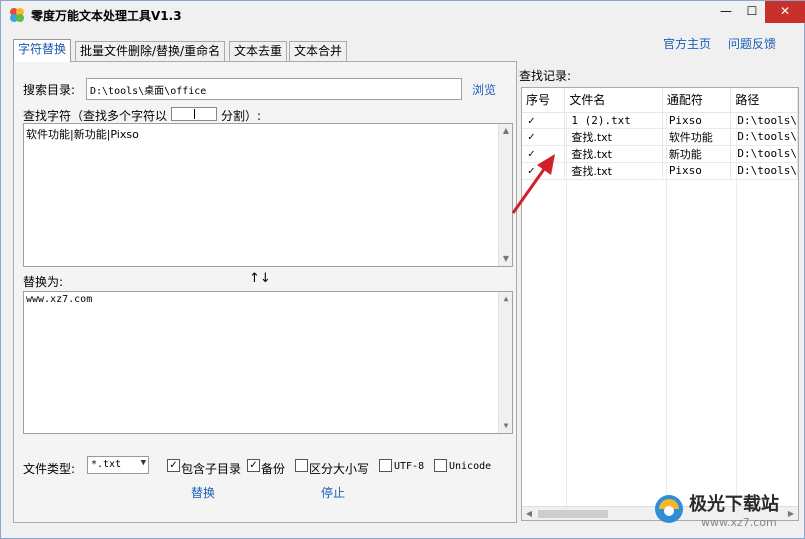  I want to click on stop-button: 停止, so click(333, 492).